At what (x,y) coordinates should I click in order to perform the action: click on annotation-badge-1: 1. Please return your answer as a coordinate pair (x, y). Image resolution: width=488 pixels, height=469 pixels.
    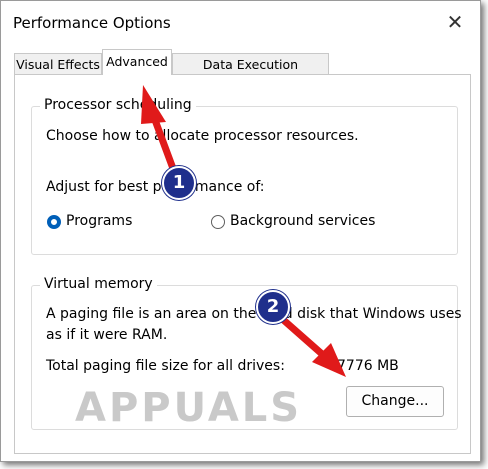
    Looking at the image, I should click on (179, 183).